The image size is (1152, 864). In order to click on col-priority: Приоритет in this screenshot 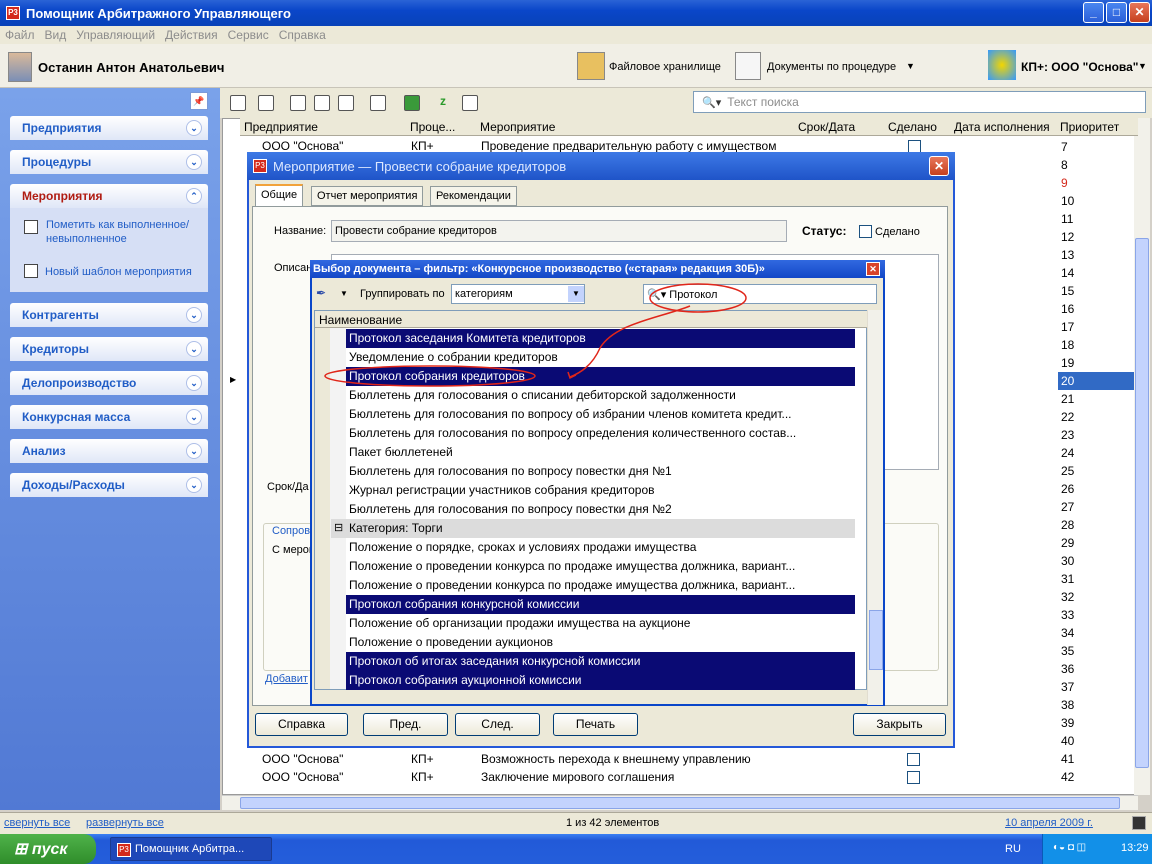, I will do `click(1089, 127)`.